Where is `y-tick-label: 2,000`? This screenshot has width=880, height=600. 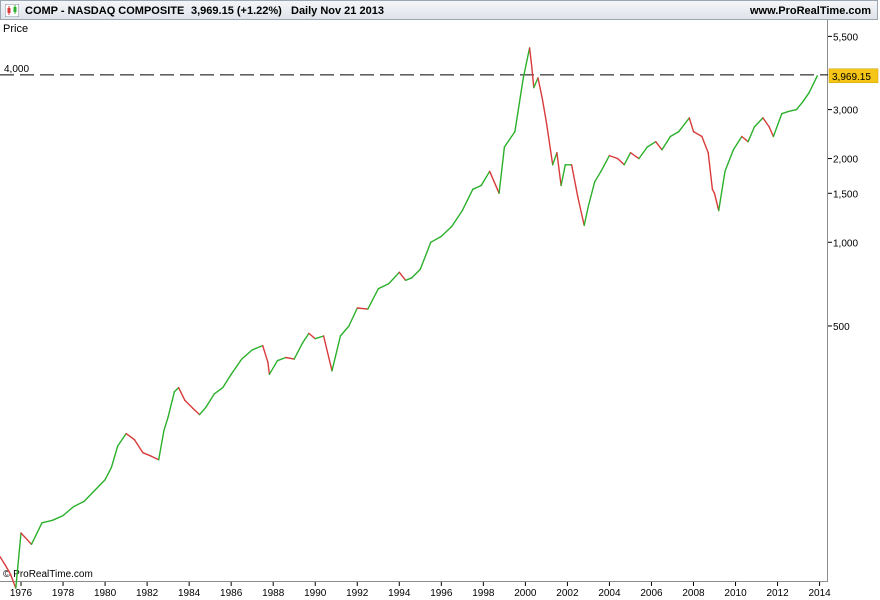 y-tick-label: 2,000 is located at coordinates (845, 160).